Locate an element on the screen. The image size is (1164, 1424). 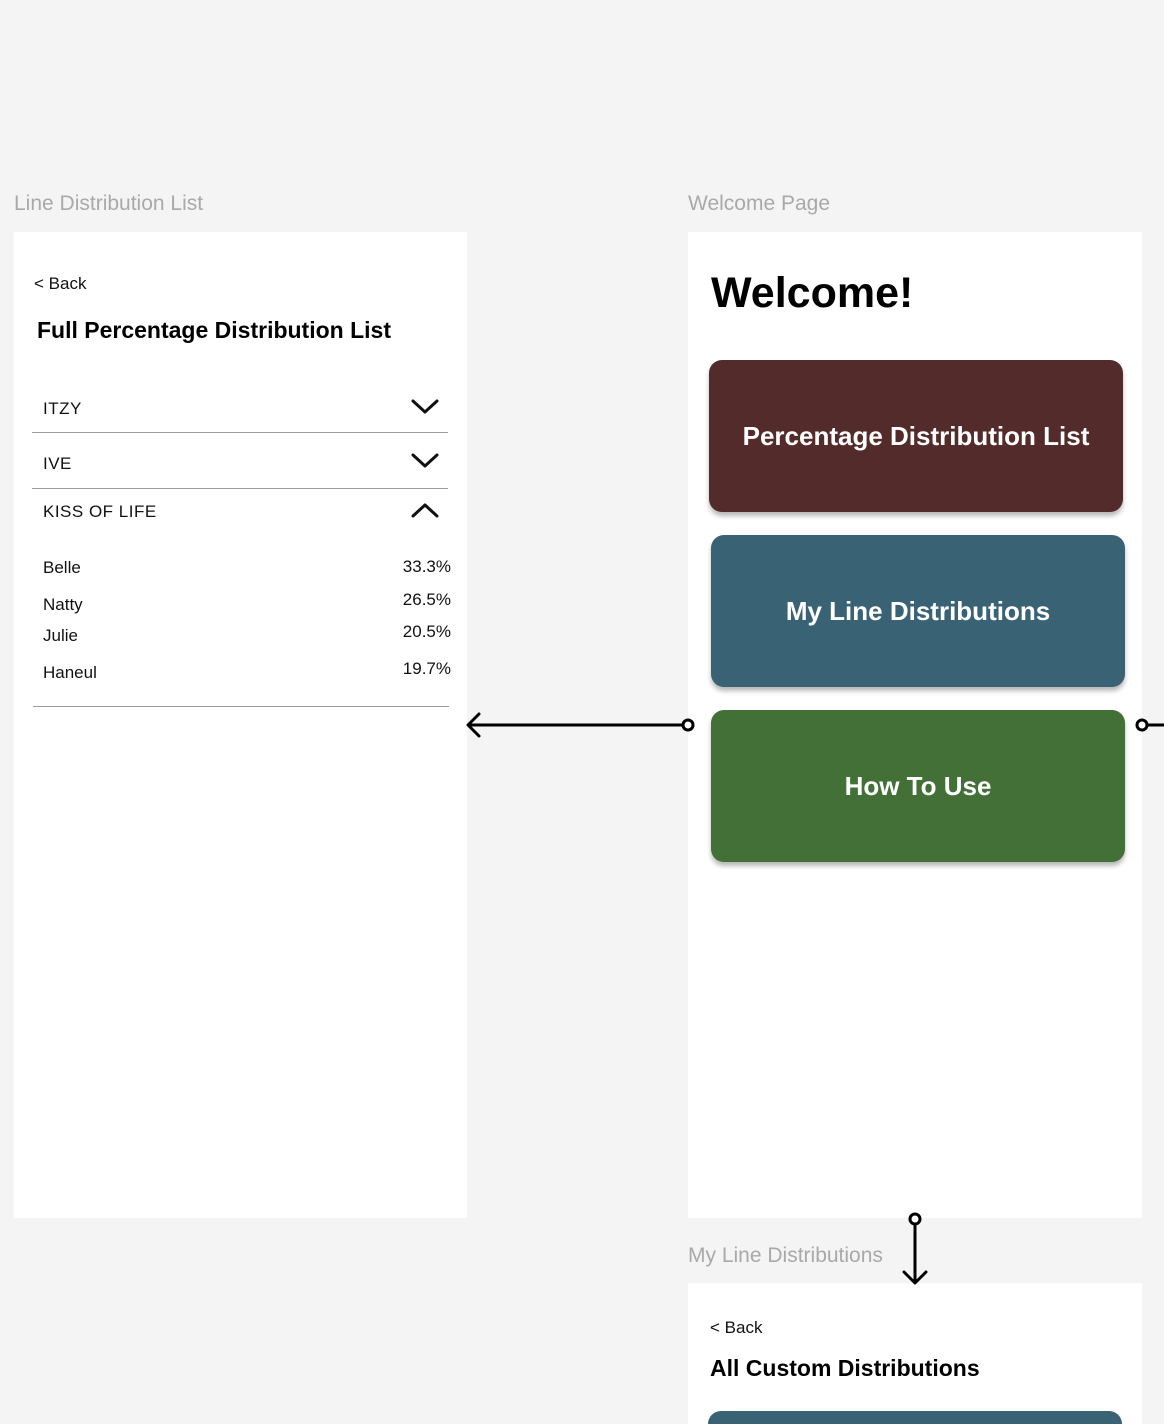
frame-label-welcome-page: Welcome Page is located at coordinates (759, 203).